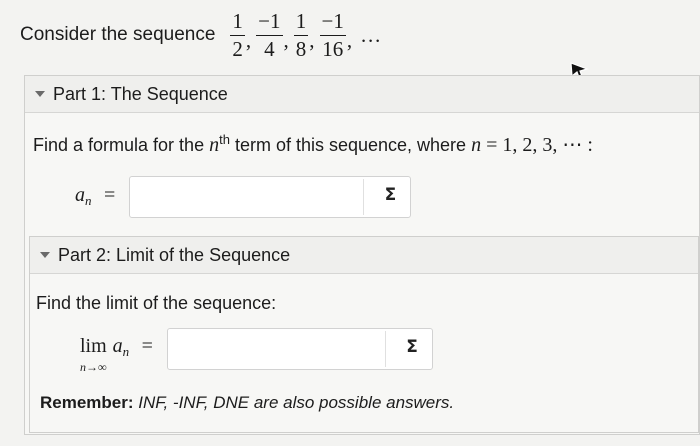  I want to click on part-1-header: Part 1: The Sequence, so click(362, 94).